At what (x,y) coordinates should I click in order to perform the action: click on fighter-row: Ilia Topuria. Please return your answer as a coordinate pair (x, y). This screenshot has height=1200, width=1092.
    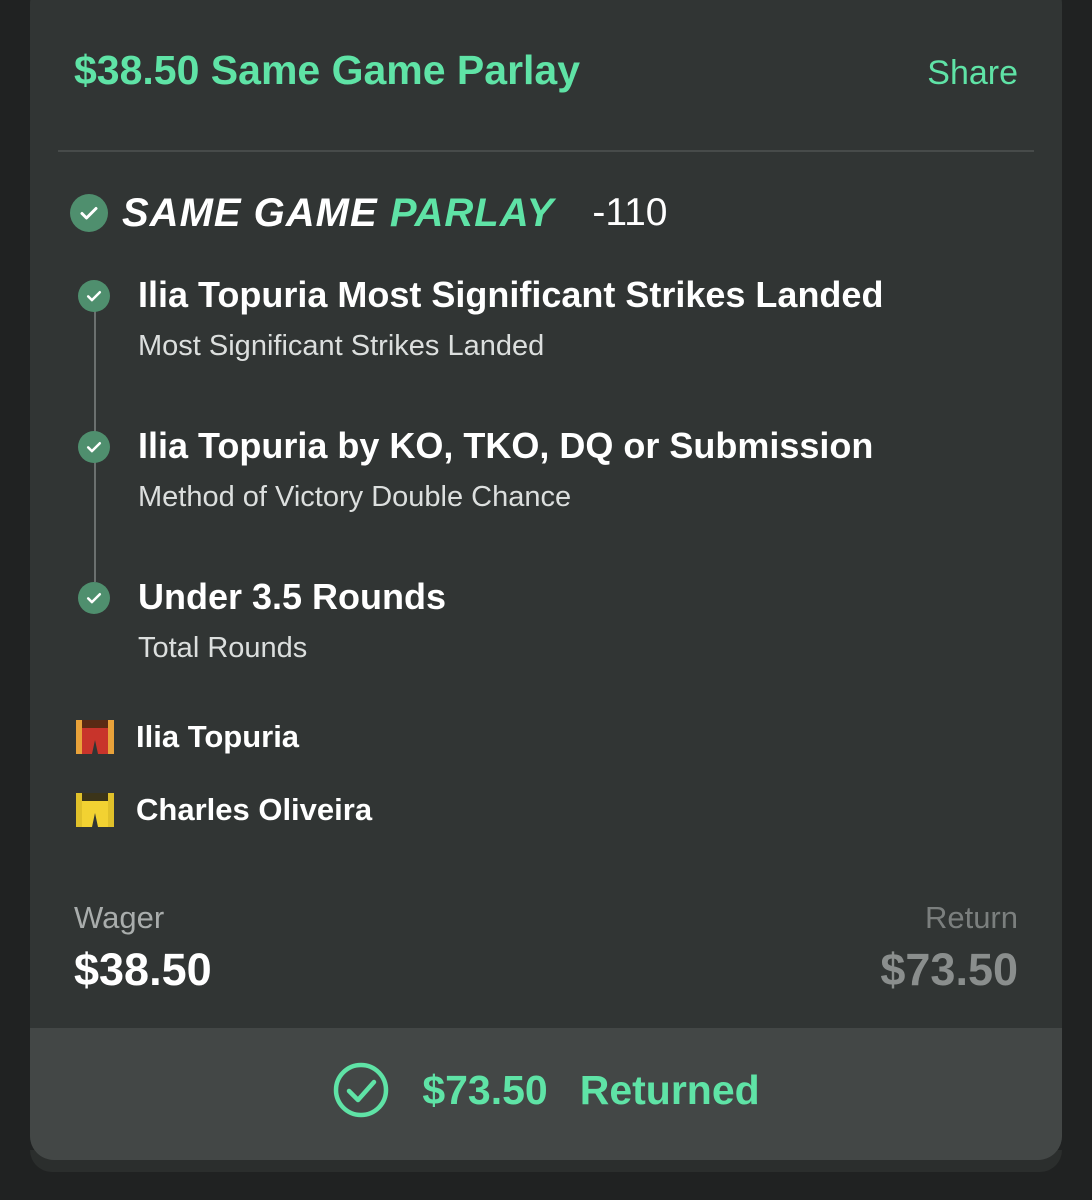
    Looking at the image, I should click on (186, 737).